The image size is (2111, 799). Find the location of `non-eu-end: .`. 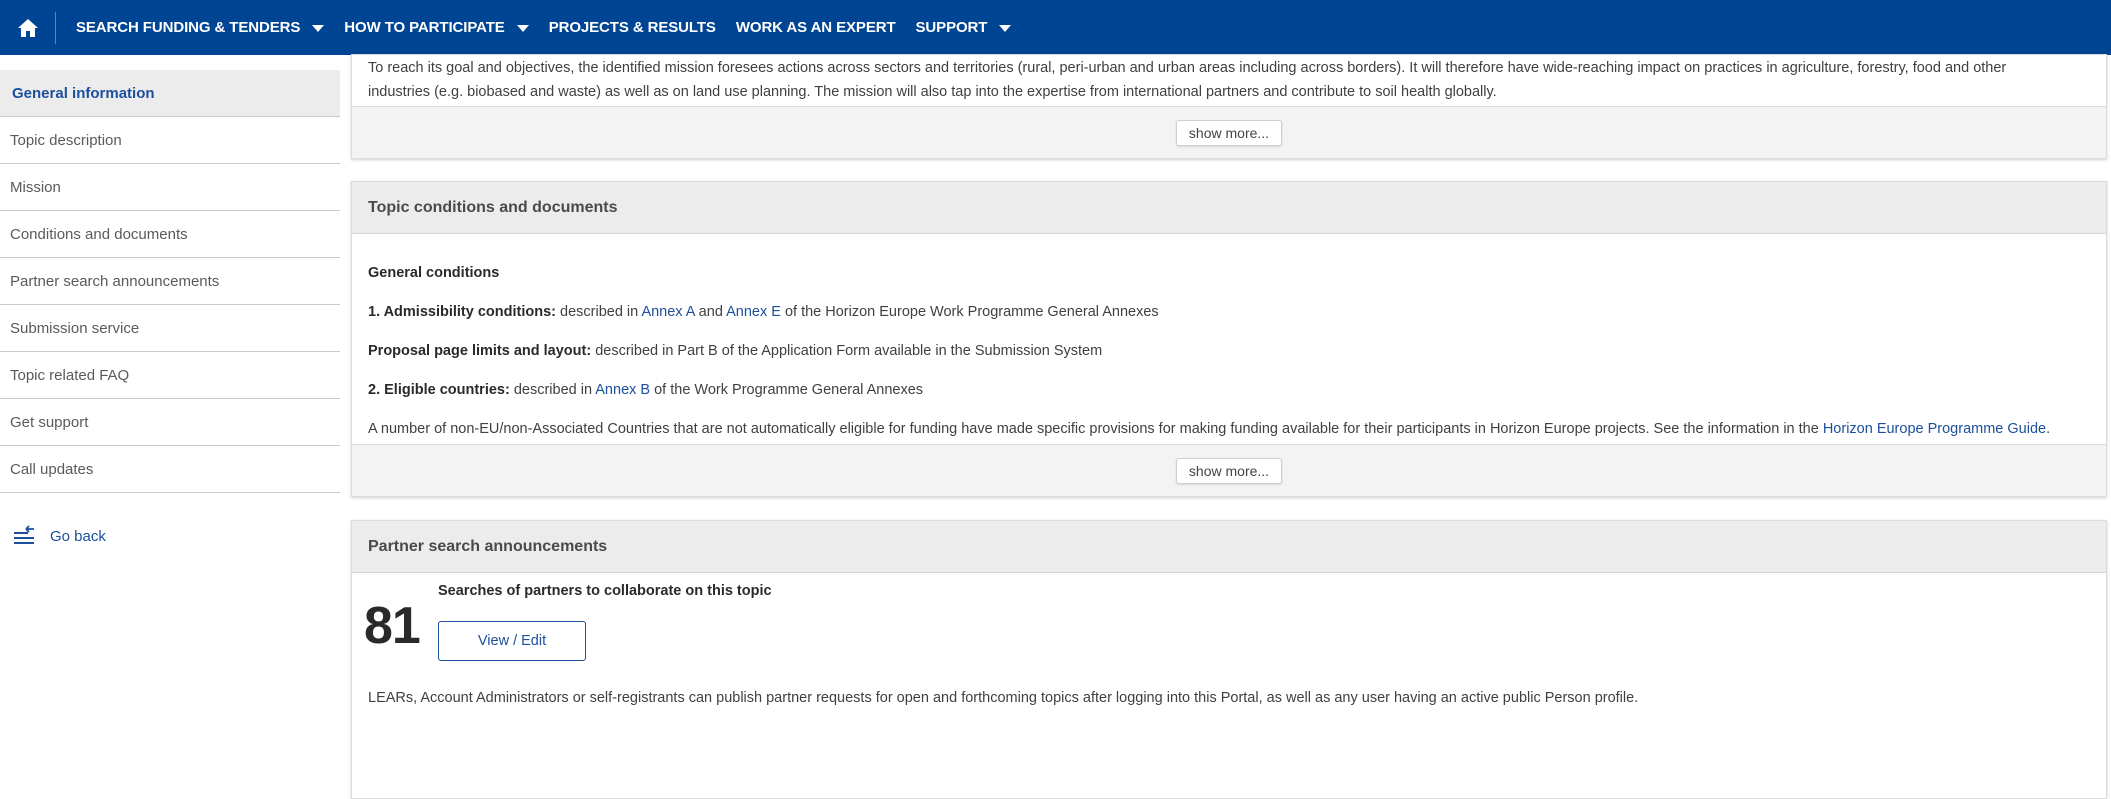

non-eu-end: . is located at coordinates (2048, 429).